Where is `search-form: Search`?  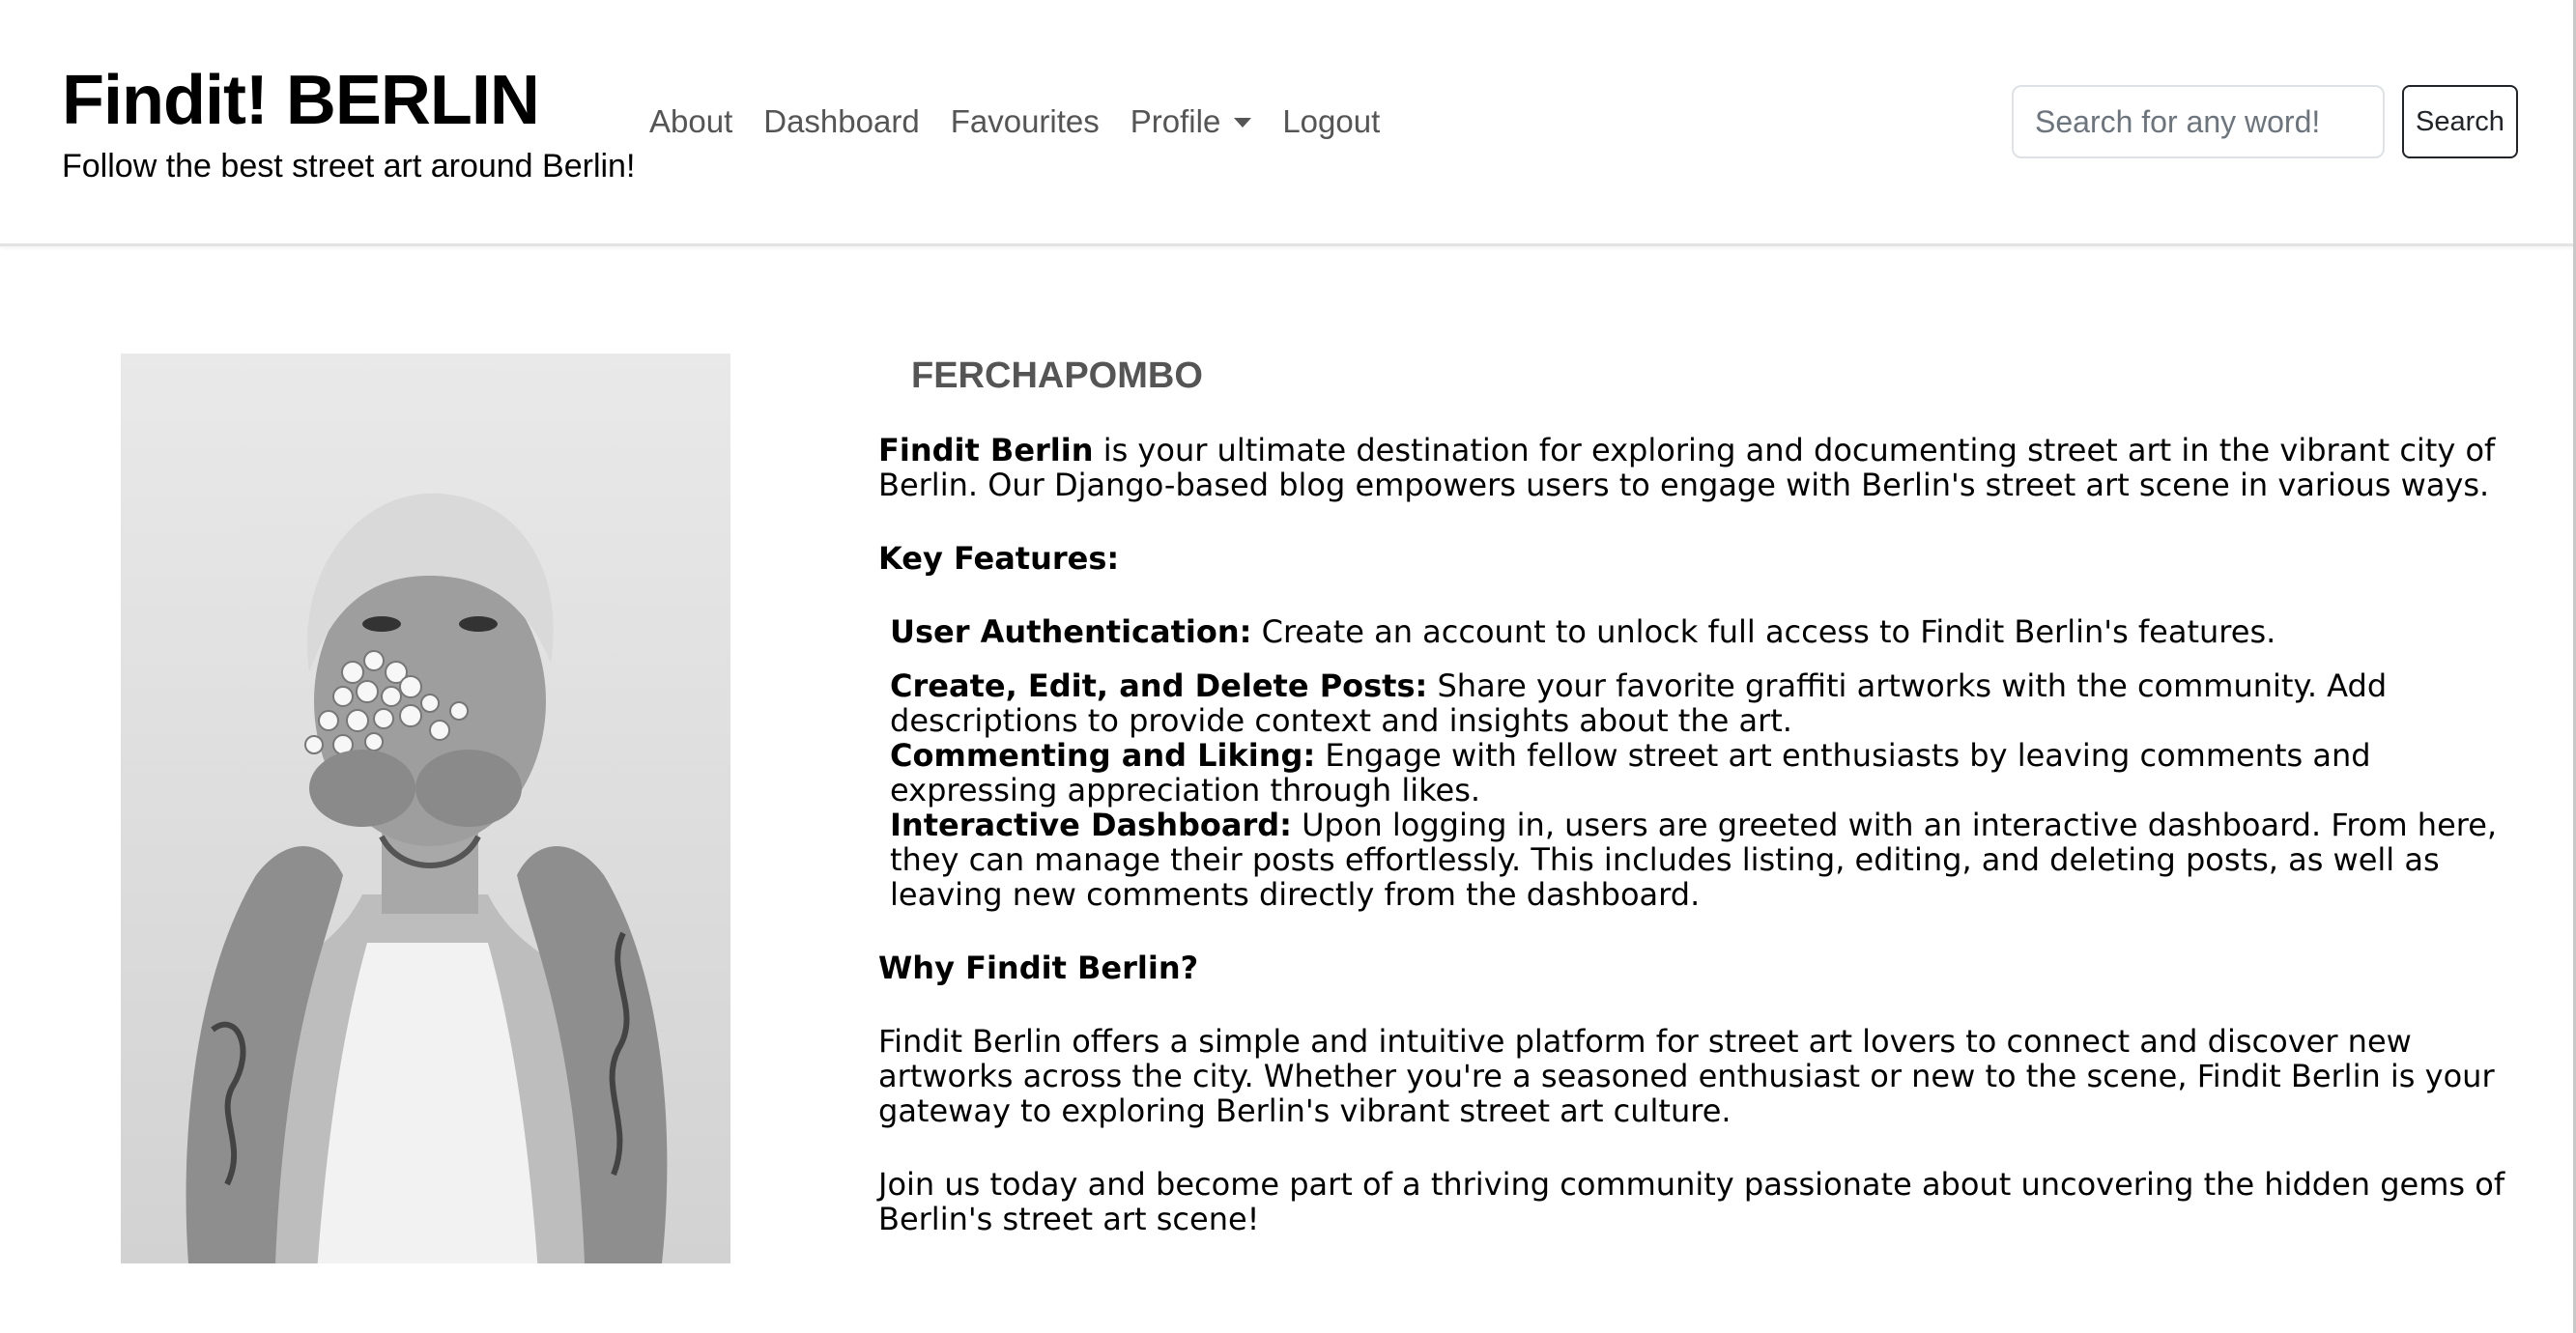 search-form: Search is located at coordinates (2265, 121).